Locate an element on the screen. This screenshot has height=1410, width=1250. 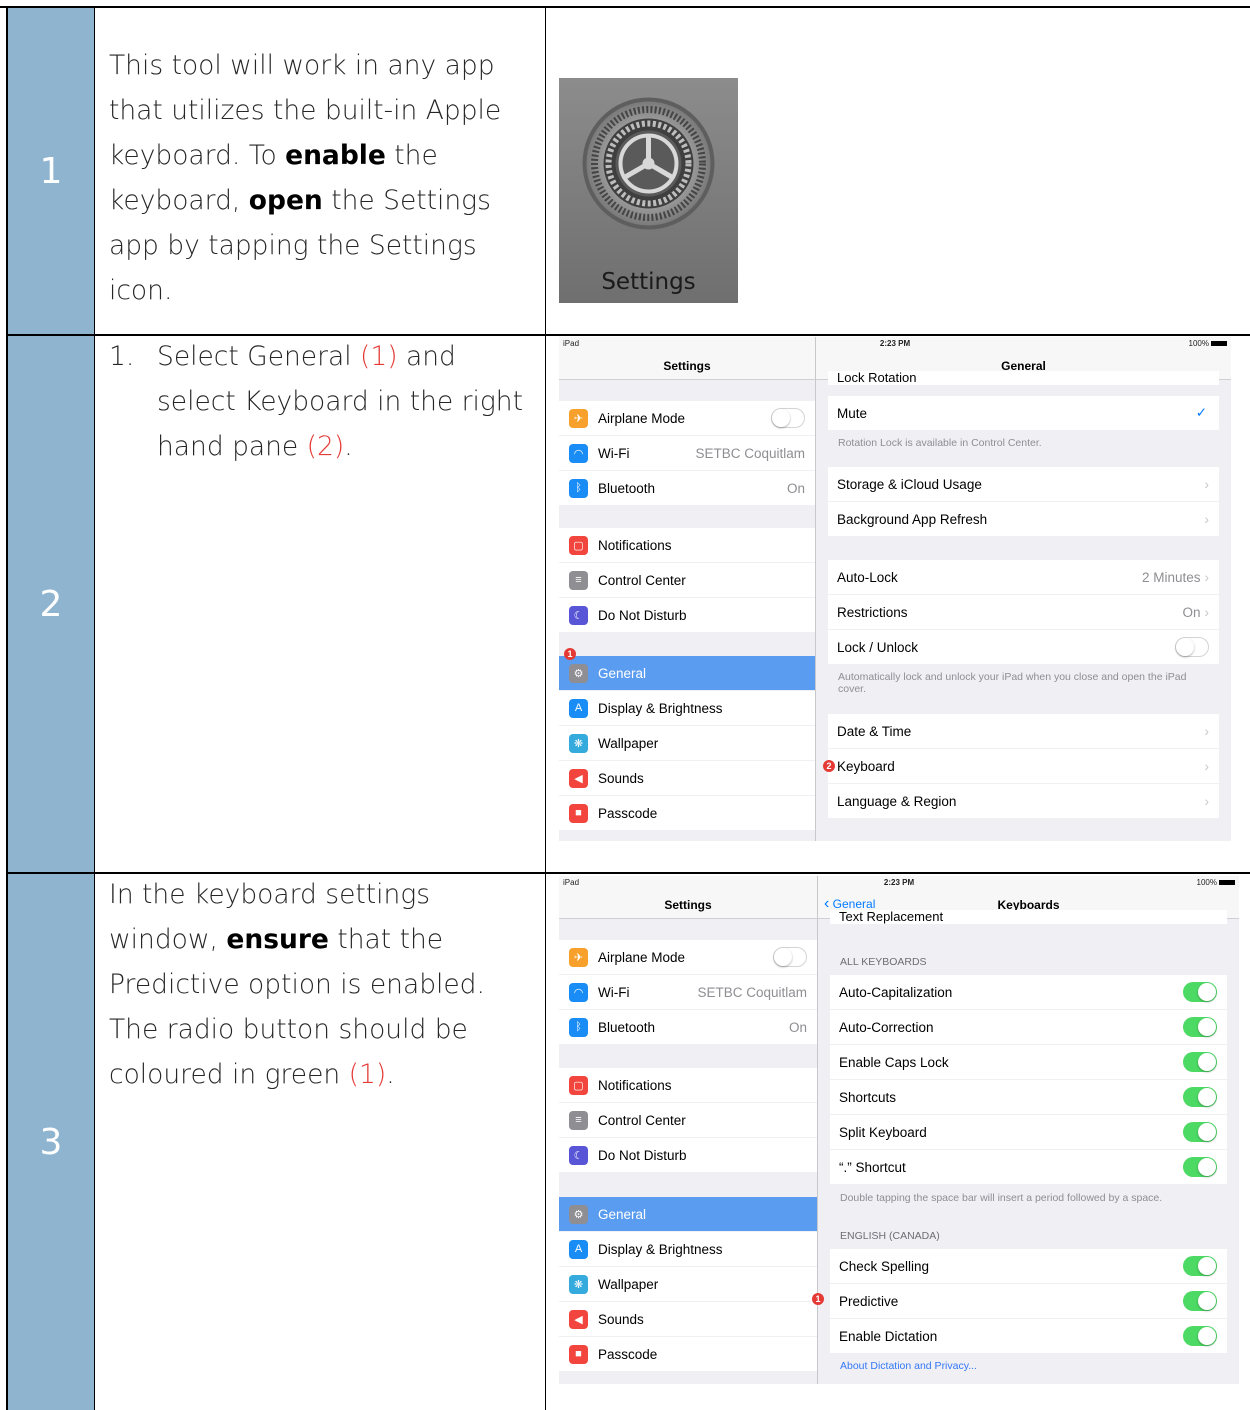
airplane-icon: ✈ is located at coordinates (578, 957).